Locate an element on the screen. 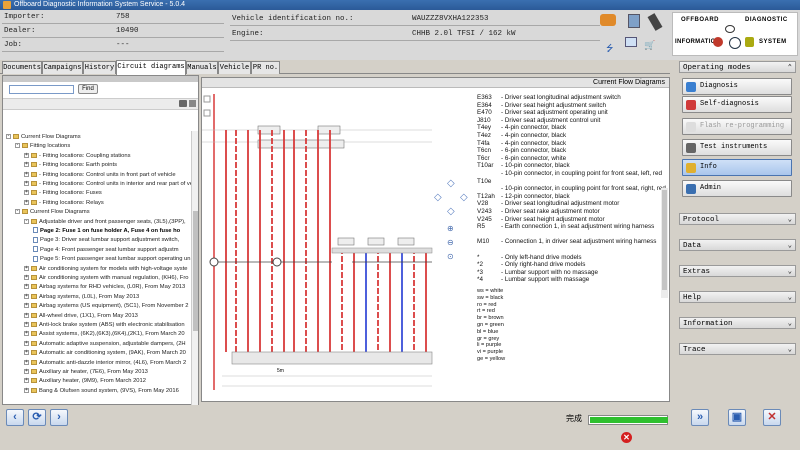  tree-folder-item: + Airbag systems, (L0L), From May 2013 is located at coordinates (71, 297).